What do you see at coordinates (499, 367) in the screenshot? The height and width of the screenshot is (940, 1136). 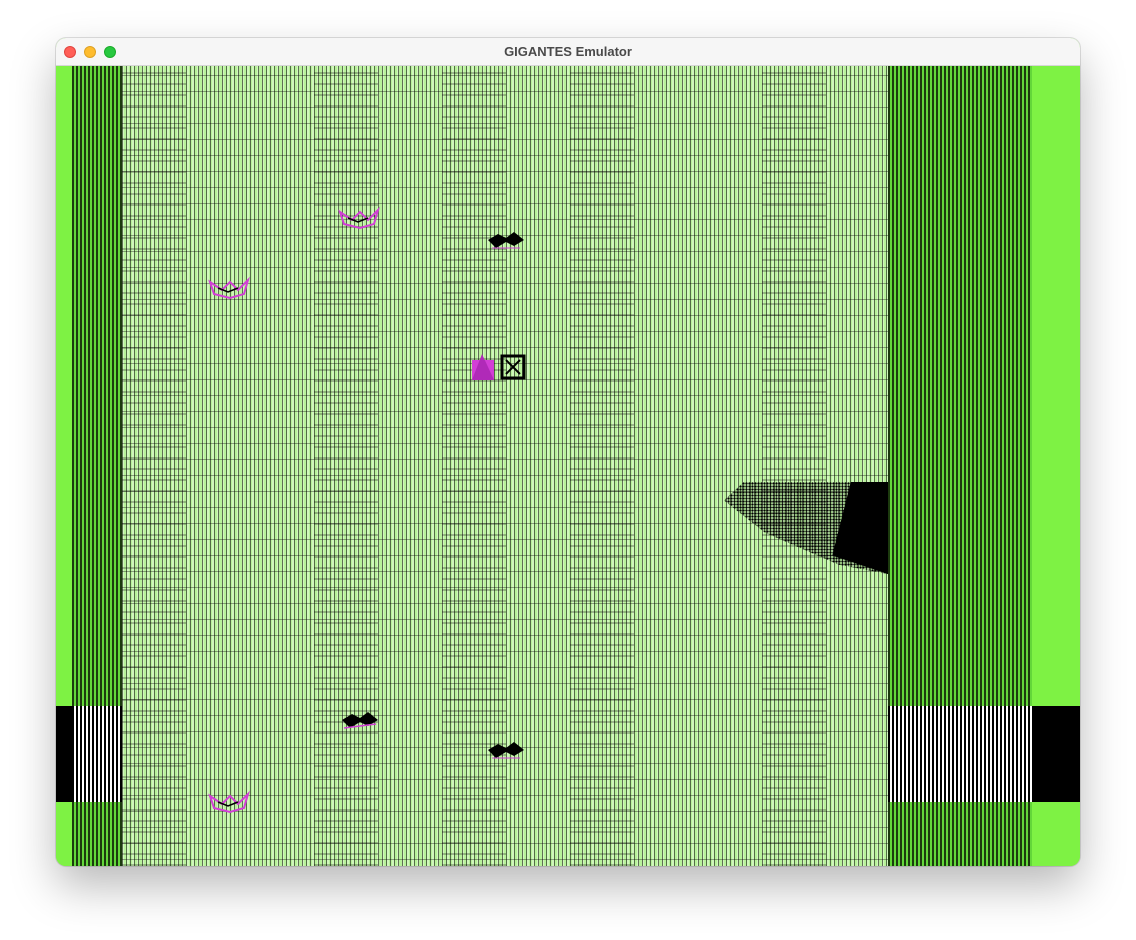 I see `player-ship` at bounding box center [499, 367].